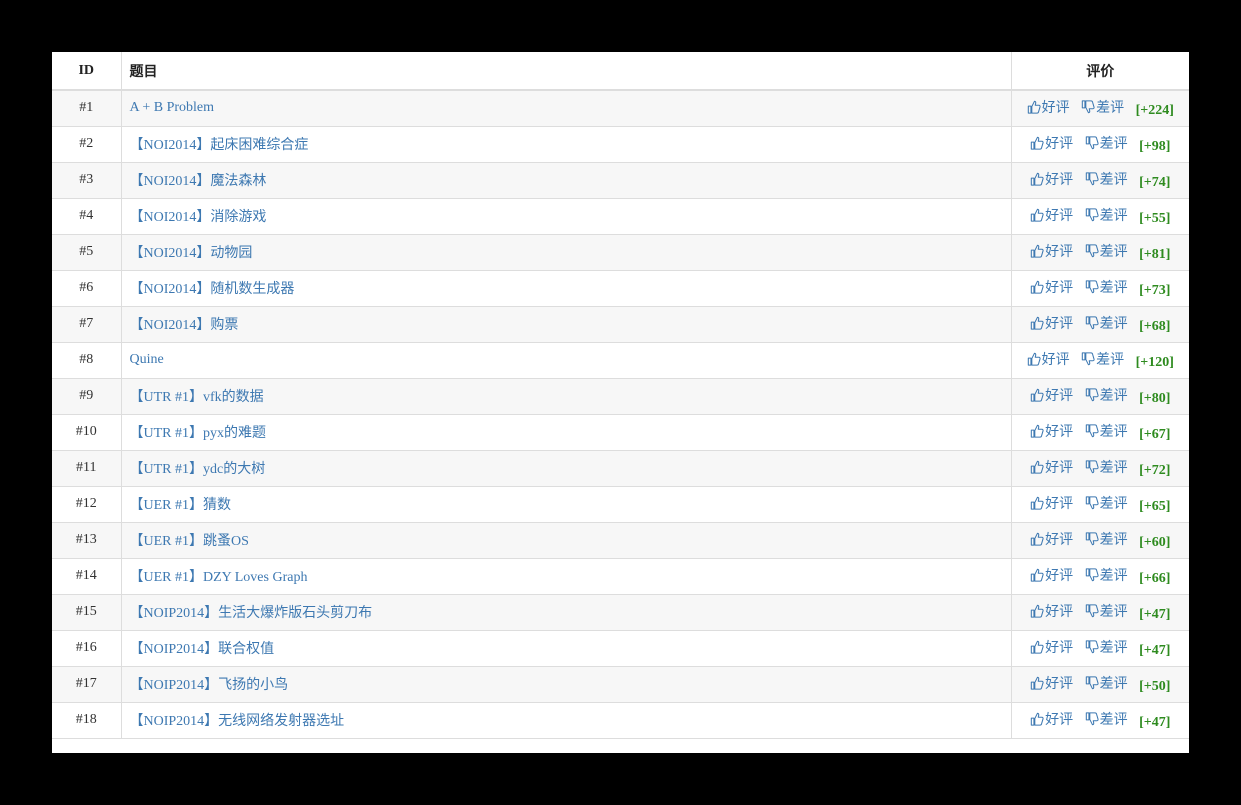 The width and height of the screenshot is (1241, 805). Describe the element at coordinates (566, 576) in the screenshot. I see `problem-title-cell: 【UER #1】DZY Loves Graph` at that location.